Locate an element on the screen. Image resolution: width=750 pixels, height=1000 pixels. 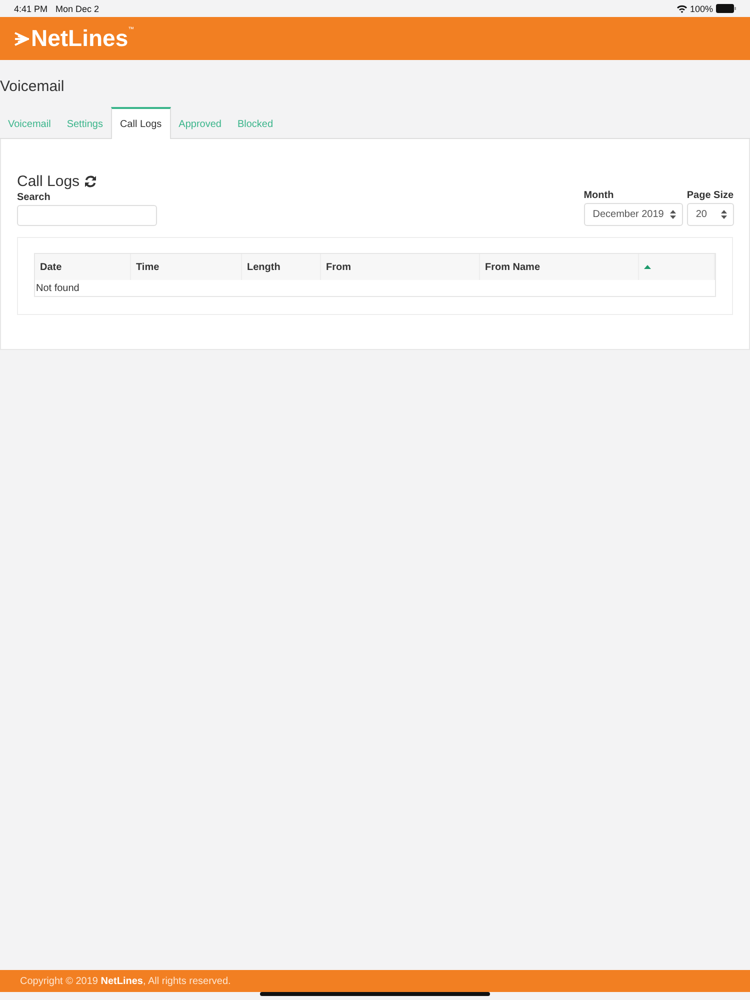
status-date: Mon Dec 2 is located at coordinates (78, 9).